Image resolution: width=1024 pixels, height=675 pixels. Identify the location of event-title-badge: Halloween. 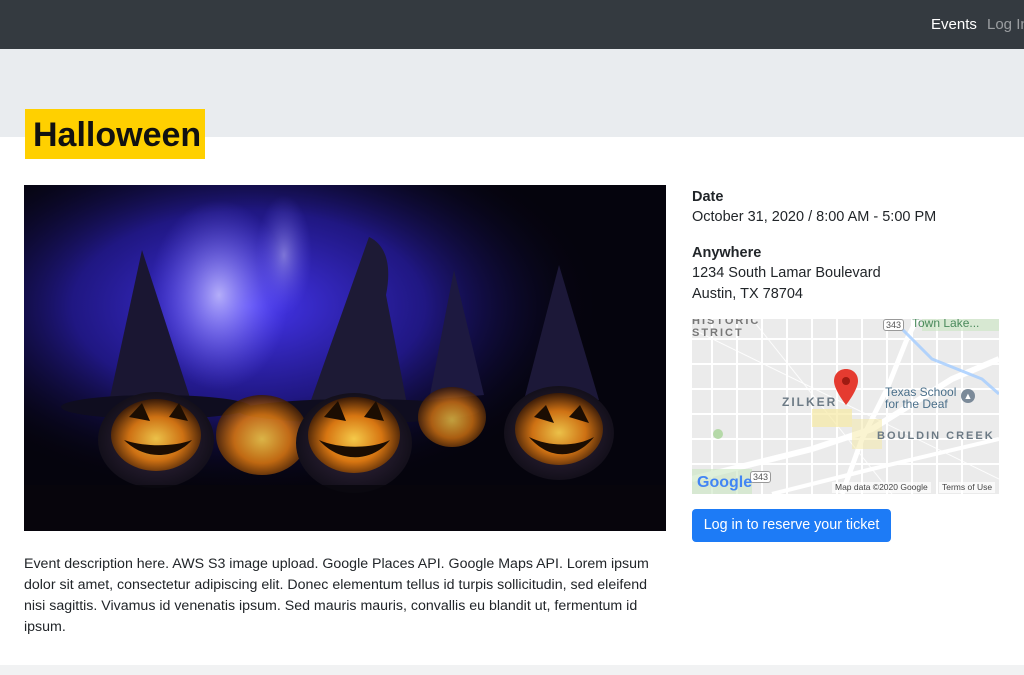
(115, 134).